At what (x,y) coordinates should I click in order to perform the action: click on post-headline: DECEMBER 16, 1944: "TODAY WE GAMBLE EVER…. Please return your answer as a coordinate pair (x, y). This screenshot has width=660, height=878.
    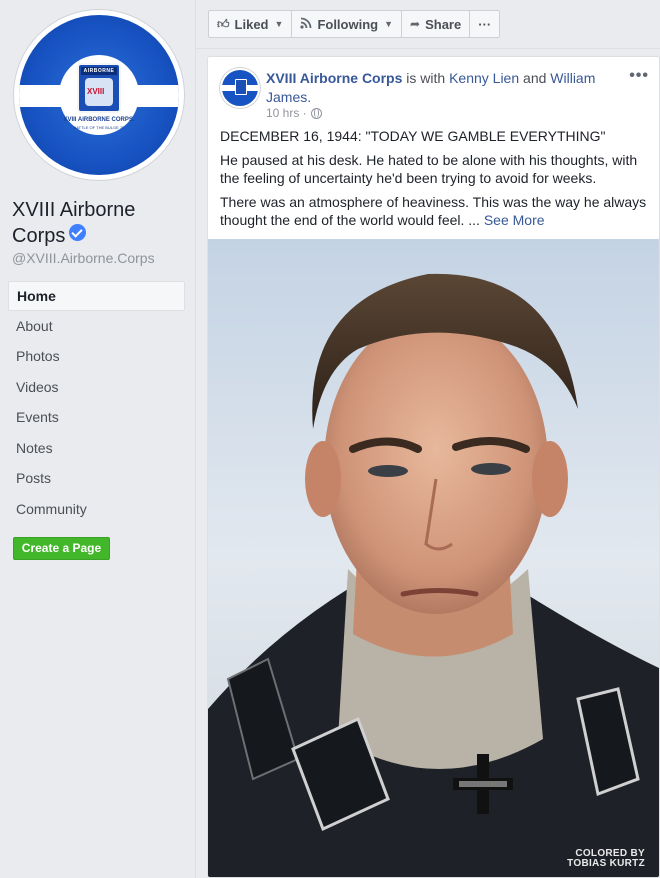
    Looking at the image, I should click on (413, 136).